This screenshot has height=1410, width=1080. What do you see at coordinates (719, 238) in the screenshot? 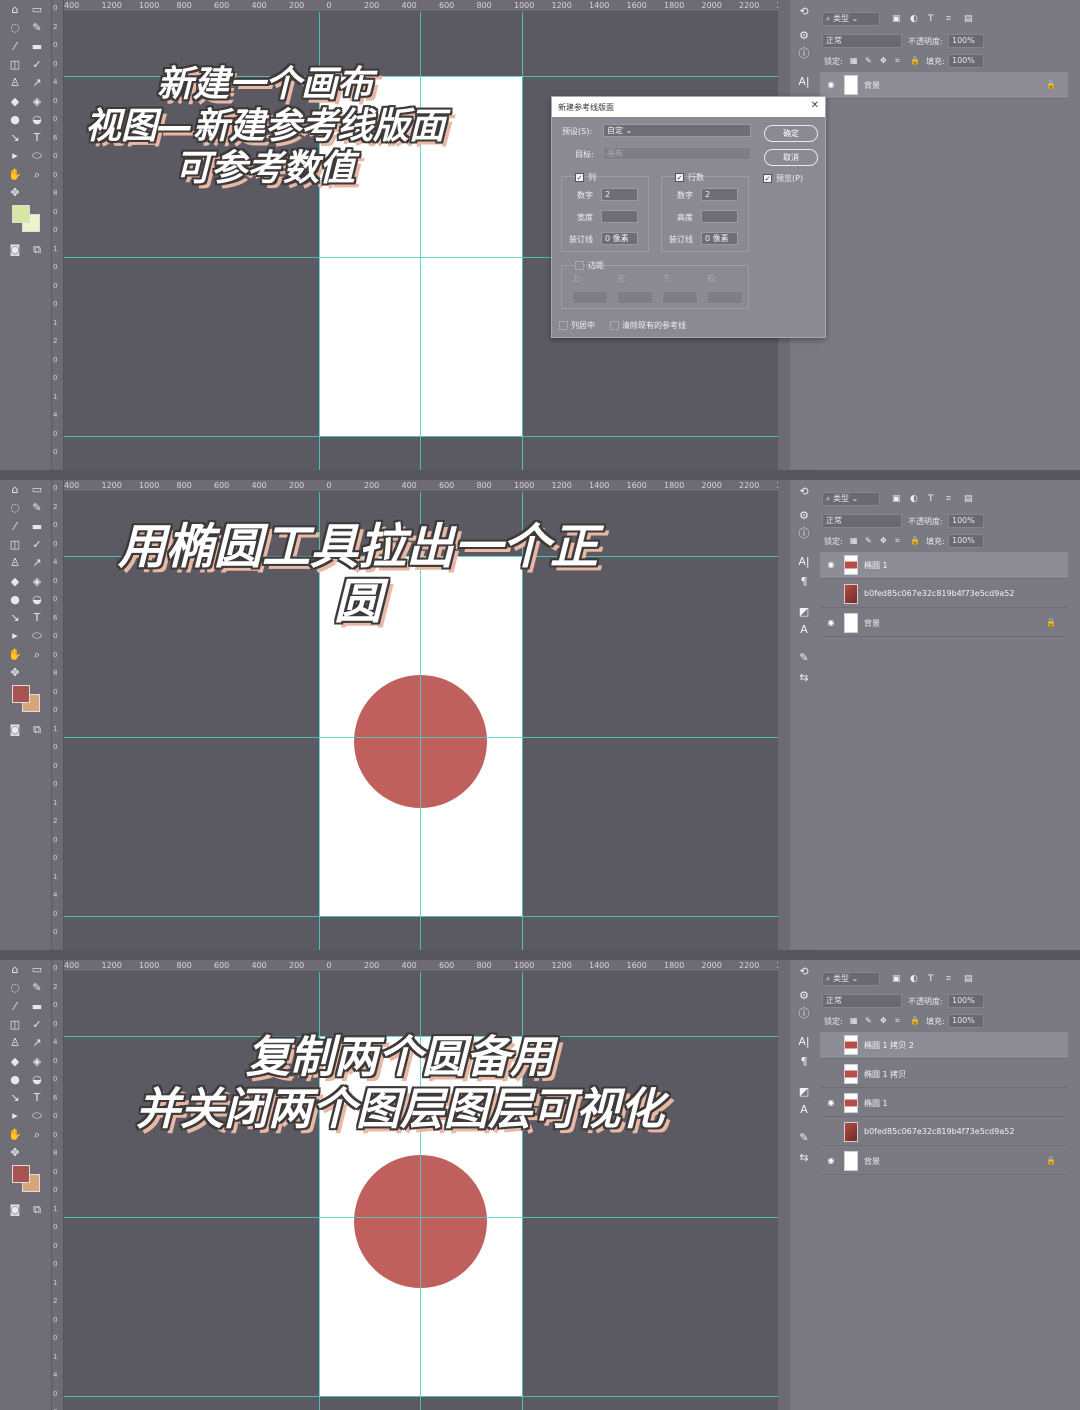
I see `rows-gutter-field: 0 像素` at bounding box center [719, 238].